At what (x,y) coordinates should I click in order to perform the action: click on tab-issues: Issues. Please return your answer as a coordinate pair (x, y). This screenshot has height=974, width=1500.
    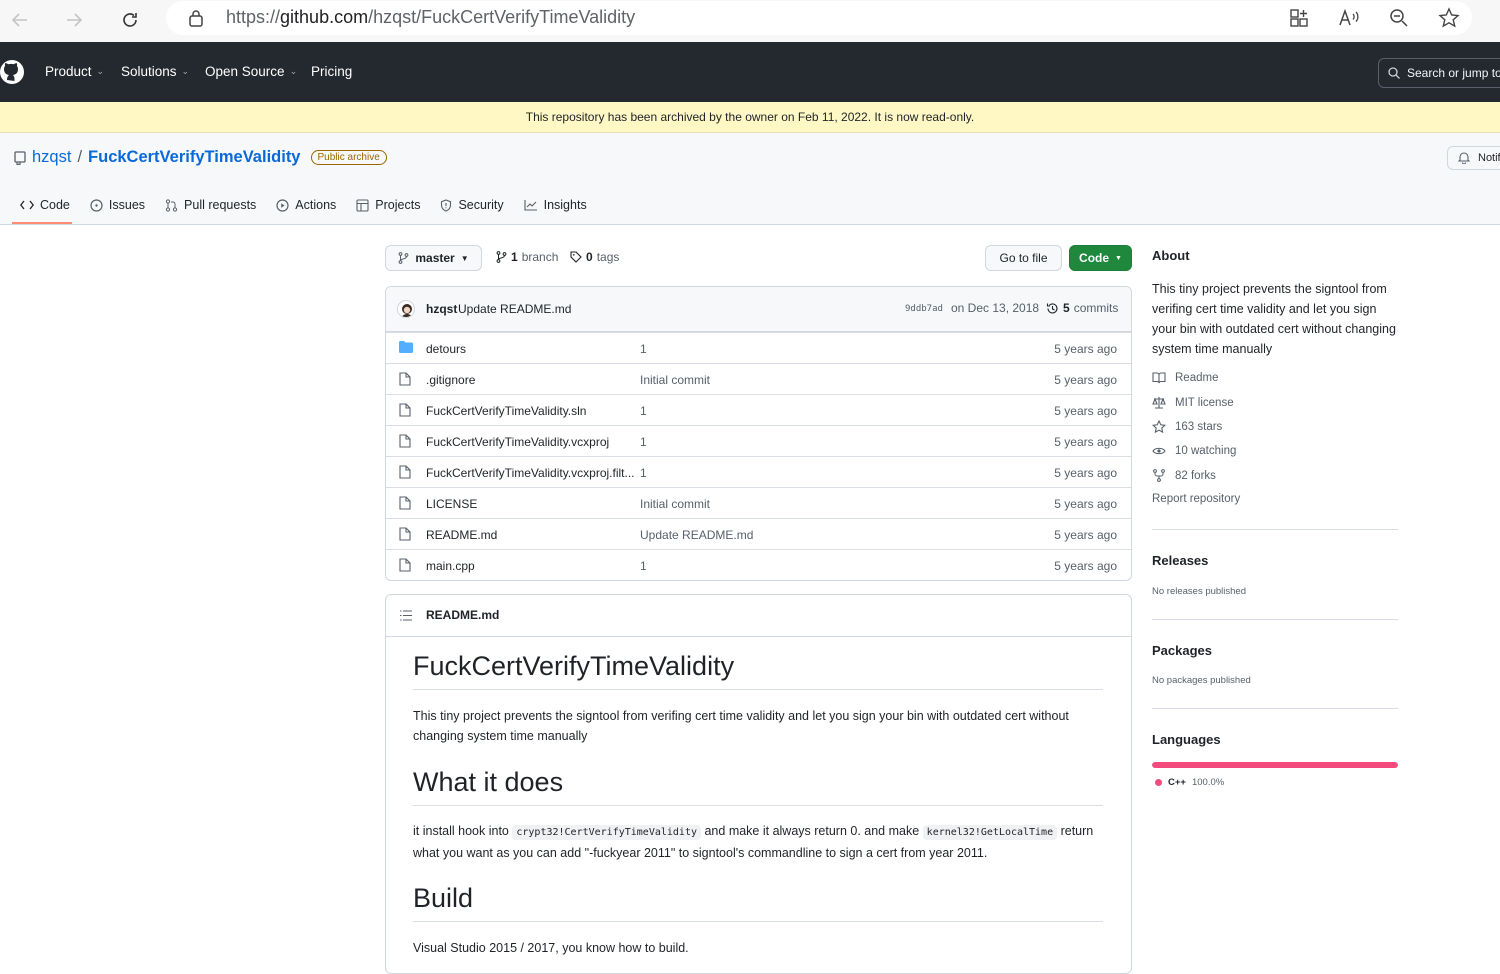
    Looking at the image, I should click on (117, 205).